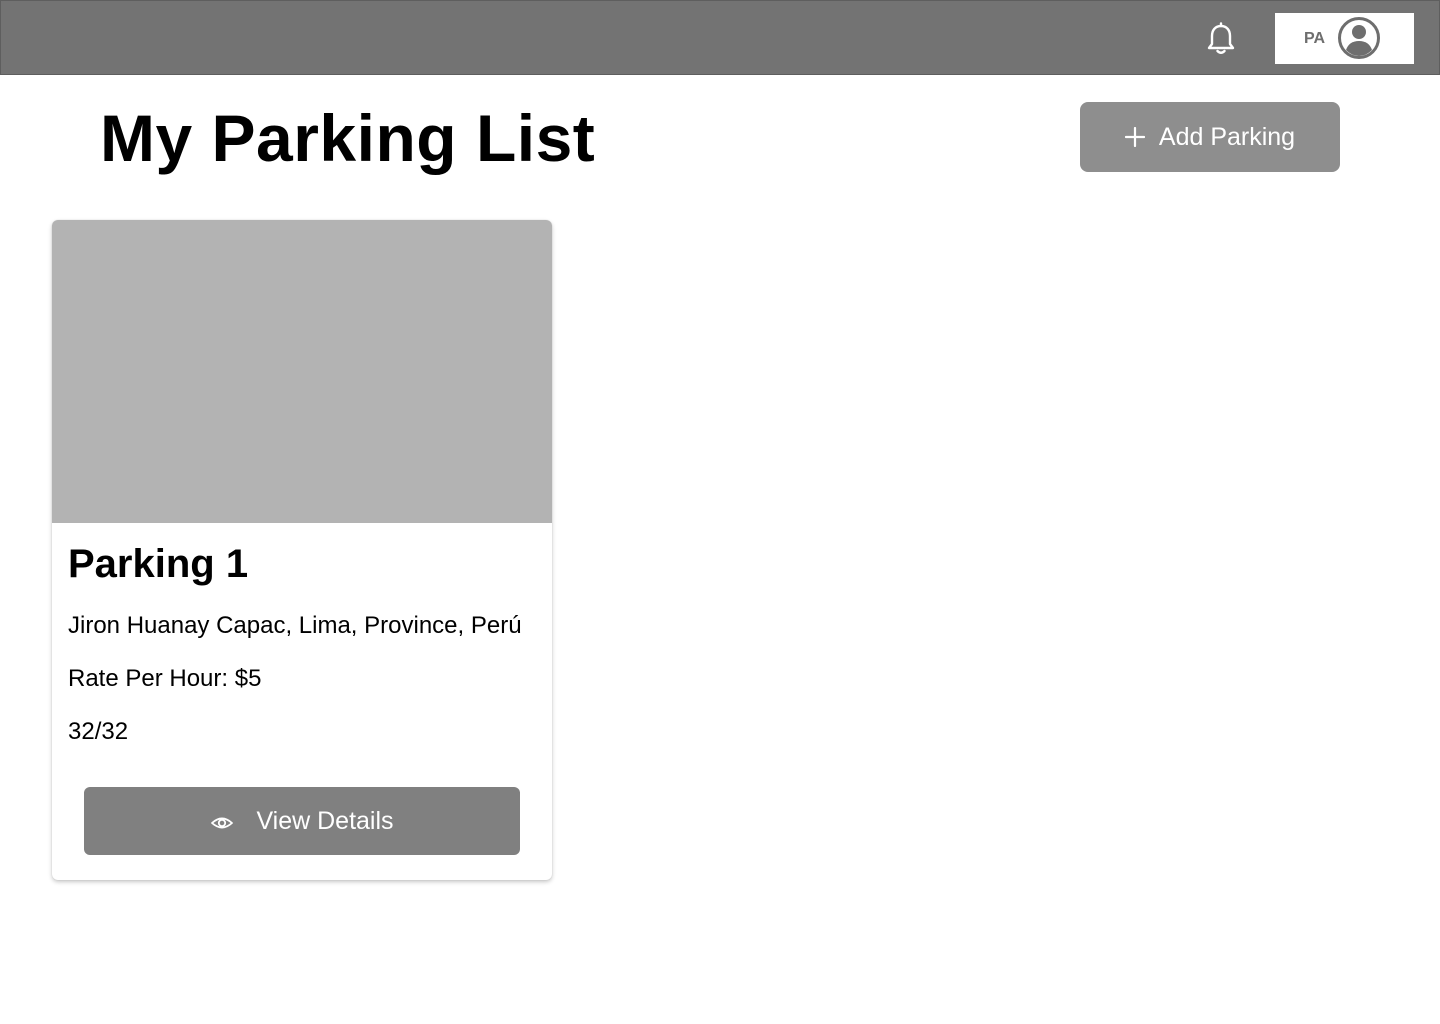 This screenshot has width=1440, height=1024. I want to click on parking-rate: Rate Per Hour: $5, so click(165, 678).